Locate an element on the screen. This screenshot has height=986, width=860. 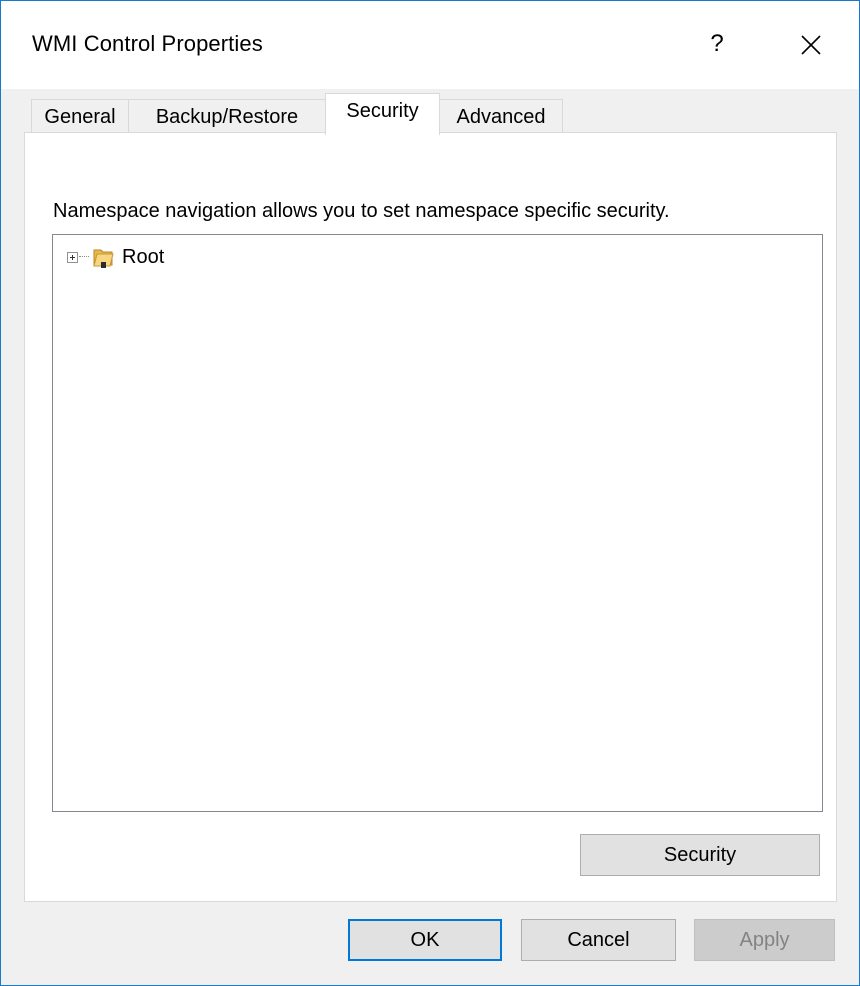
close-icon is located at coordinates (811, 45).